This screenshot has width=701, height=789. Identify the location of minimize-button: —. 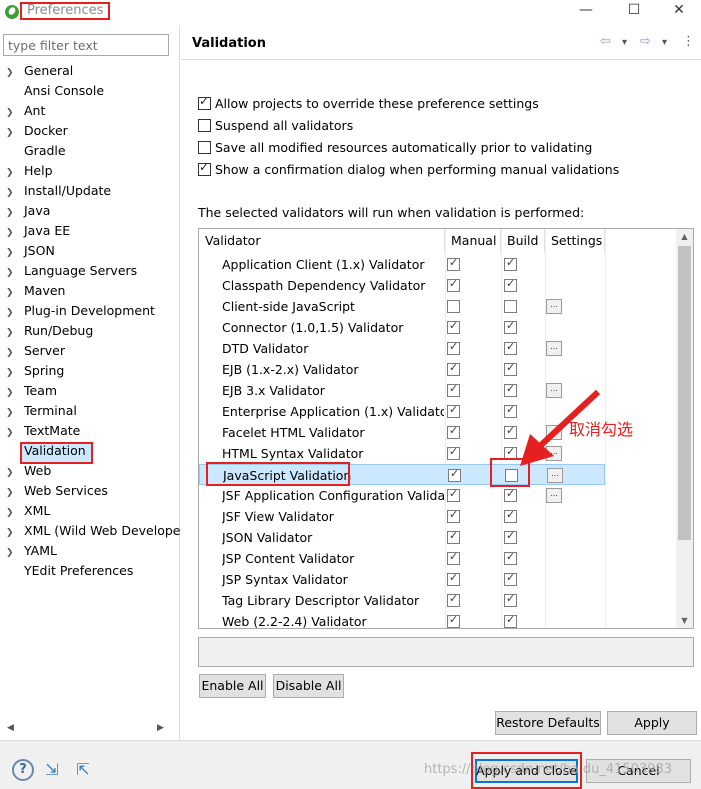
(586, 11).